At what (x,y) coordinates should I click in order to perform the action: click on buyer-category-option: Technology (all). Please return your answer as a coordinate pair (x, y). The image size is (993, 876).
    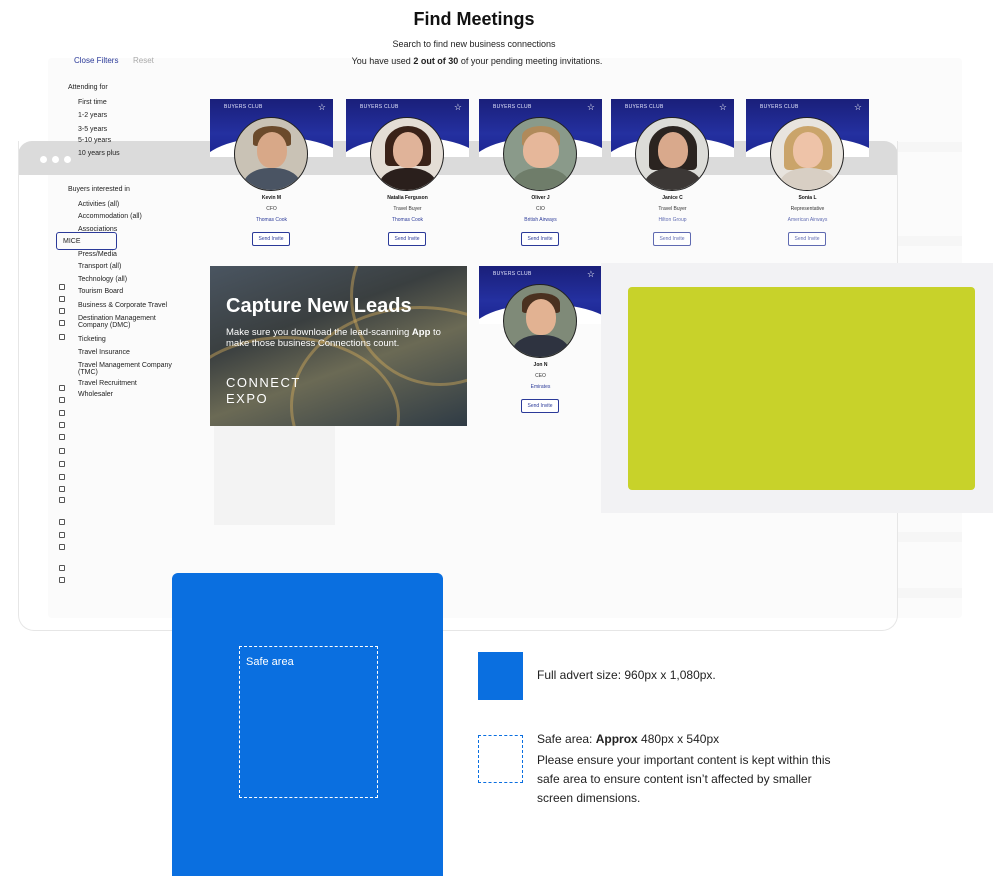
    Looking at the image, I should click on (102, 279).